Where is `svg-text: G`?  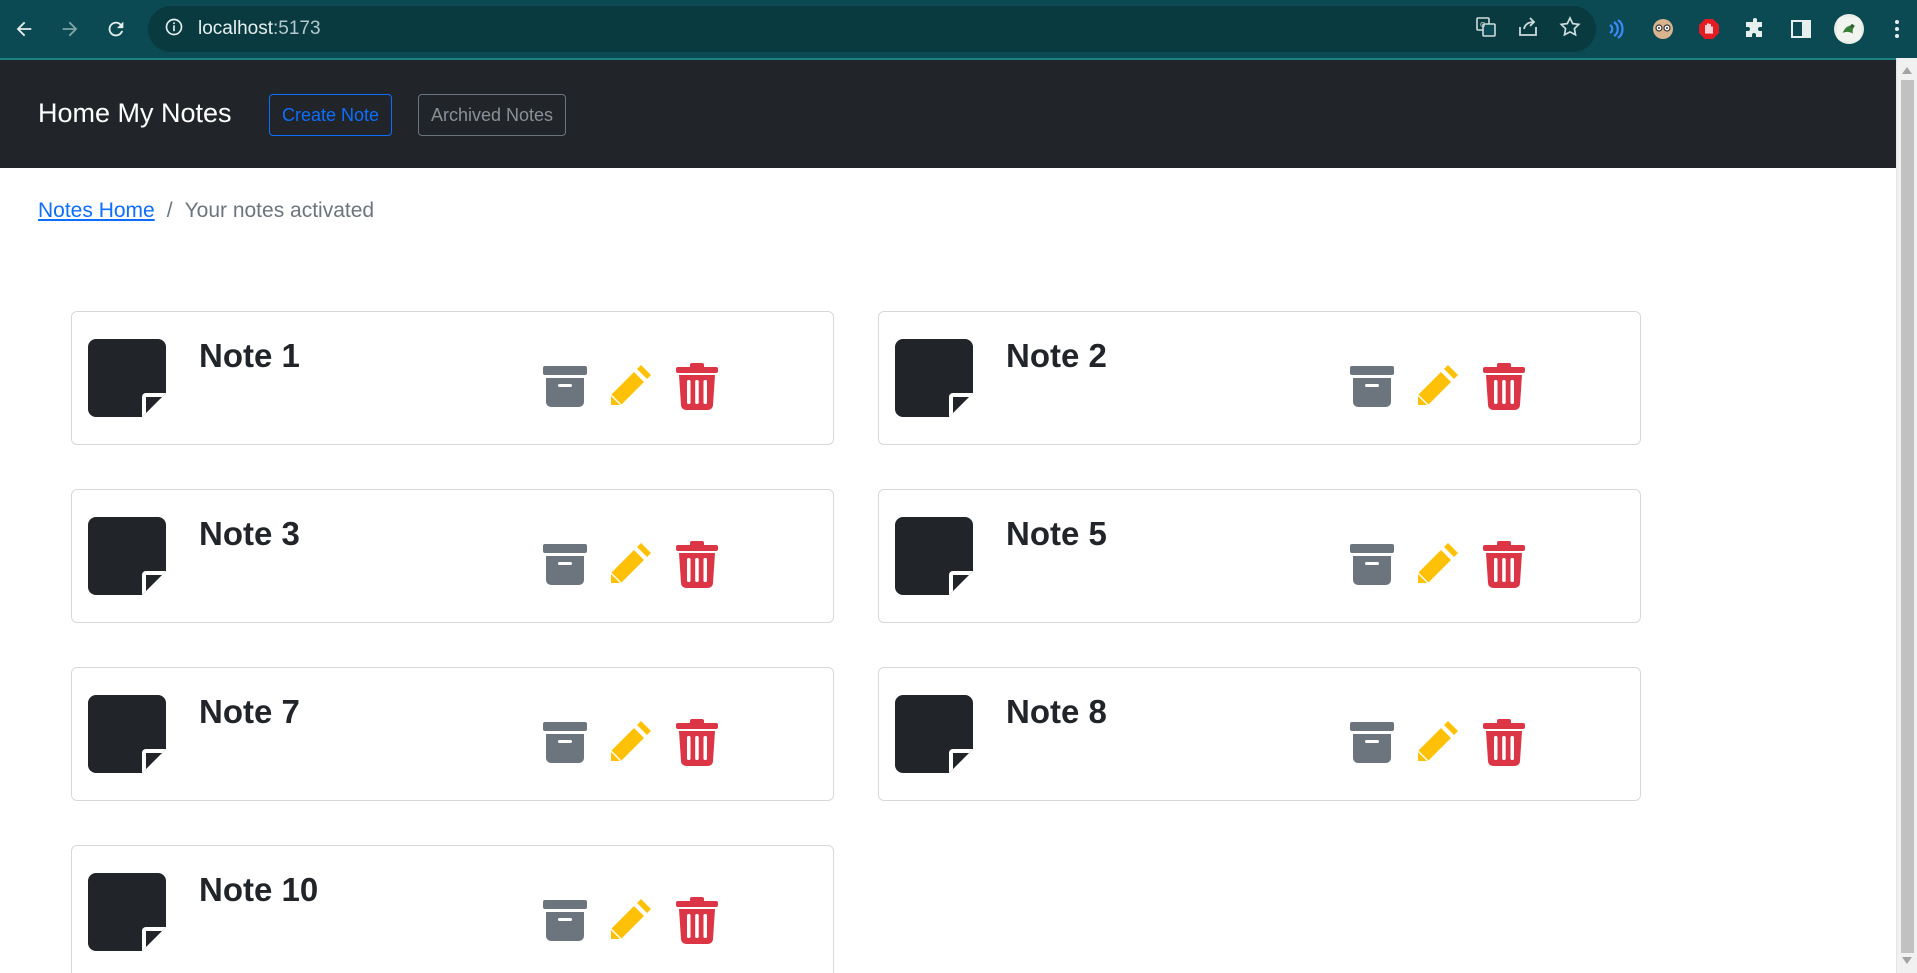
svg-text: G is located at coordinates (1482, 25).